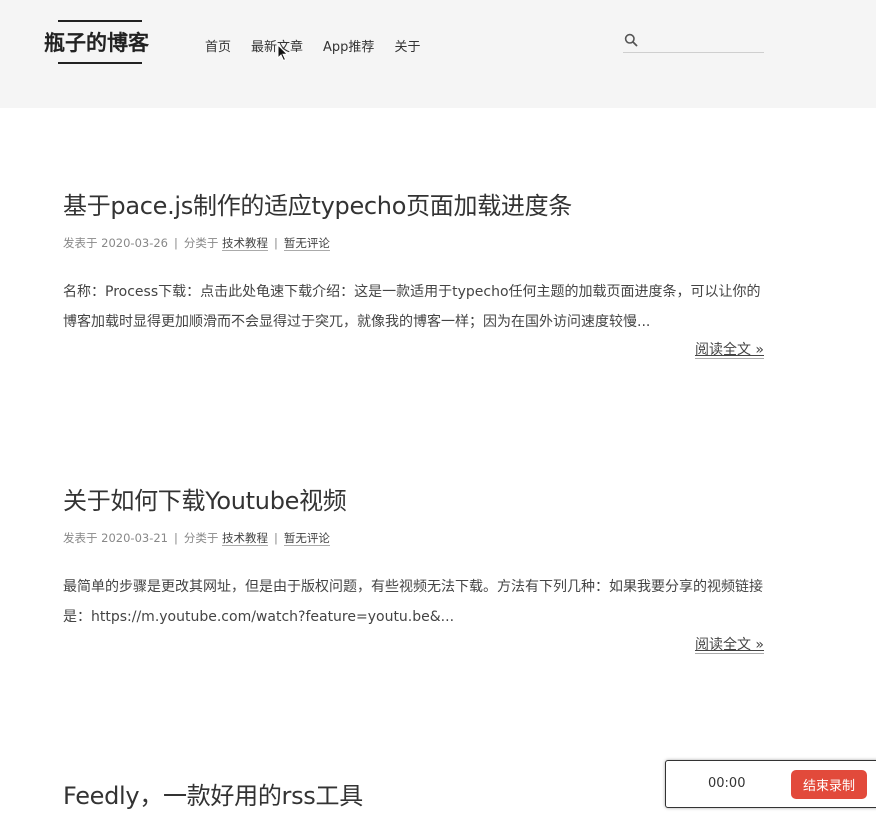 The height and width of the screenshot is (816, 876). Describe the element at coordinates (770, 784) in the screenshot. I see `screen-recorder-panel: 00:00 结束录制` at that location.